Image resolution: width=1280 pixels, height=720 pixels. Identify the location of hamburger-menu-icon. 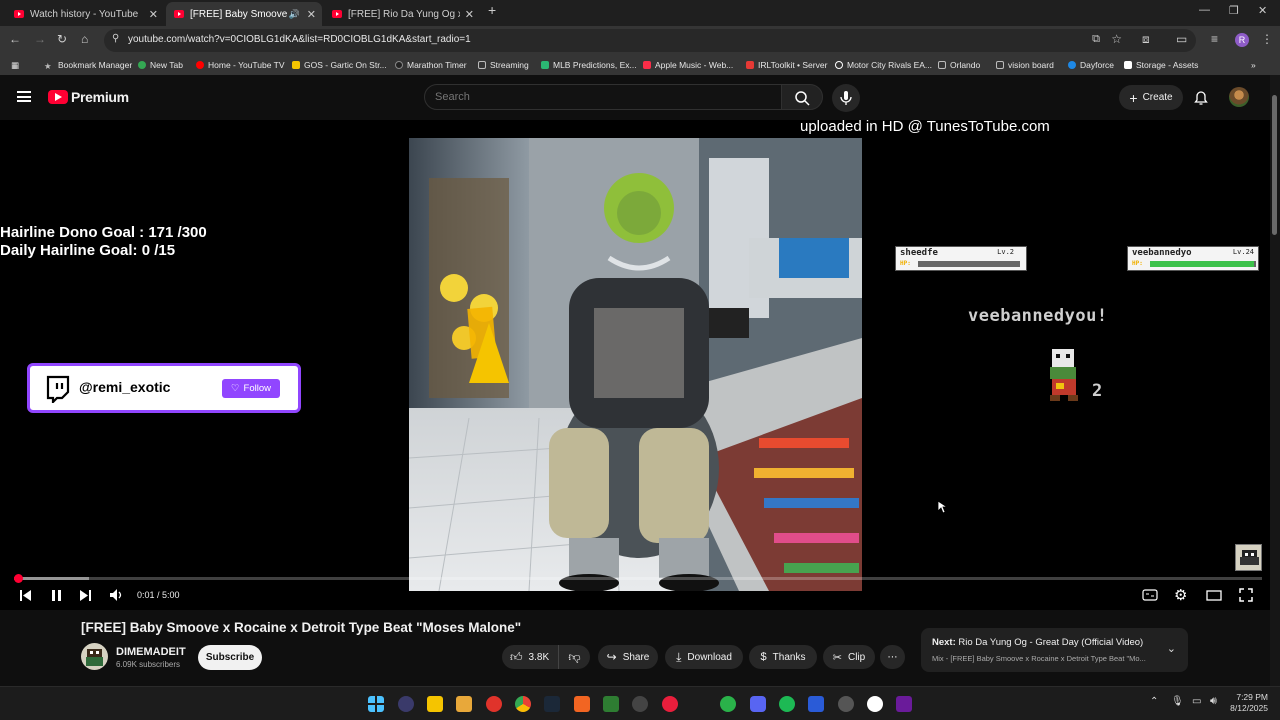
(24, 96).